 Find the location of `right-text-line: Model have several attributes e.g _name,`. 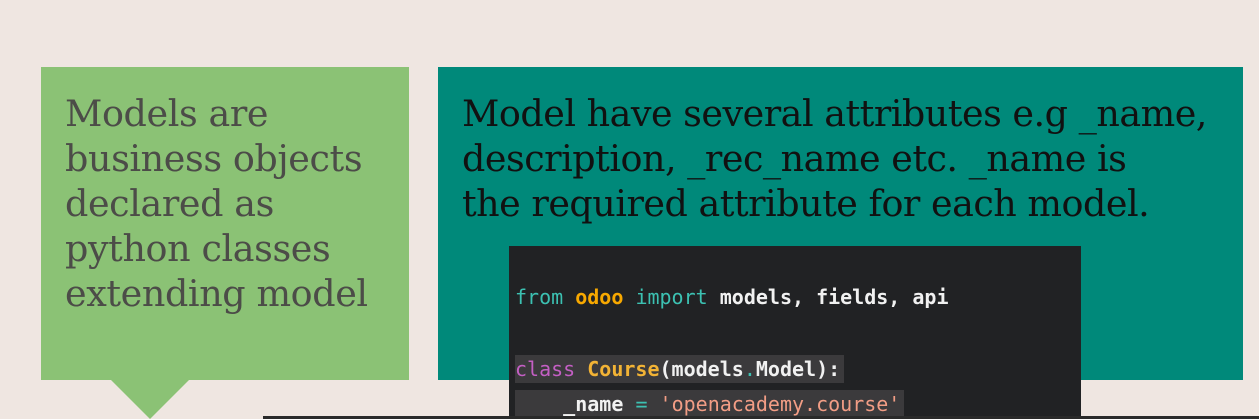

right-text-line: Model have several attributes e.g _name, is located at coordinates (834, 113).